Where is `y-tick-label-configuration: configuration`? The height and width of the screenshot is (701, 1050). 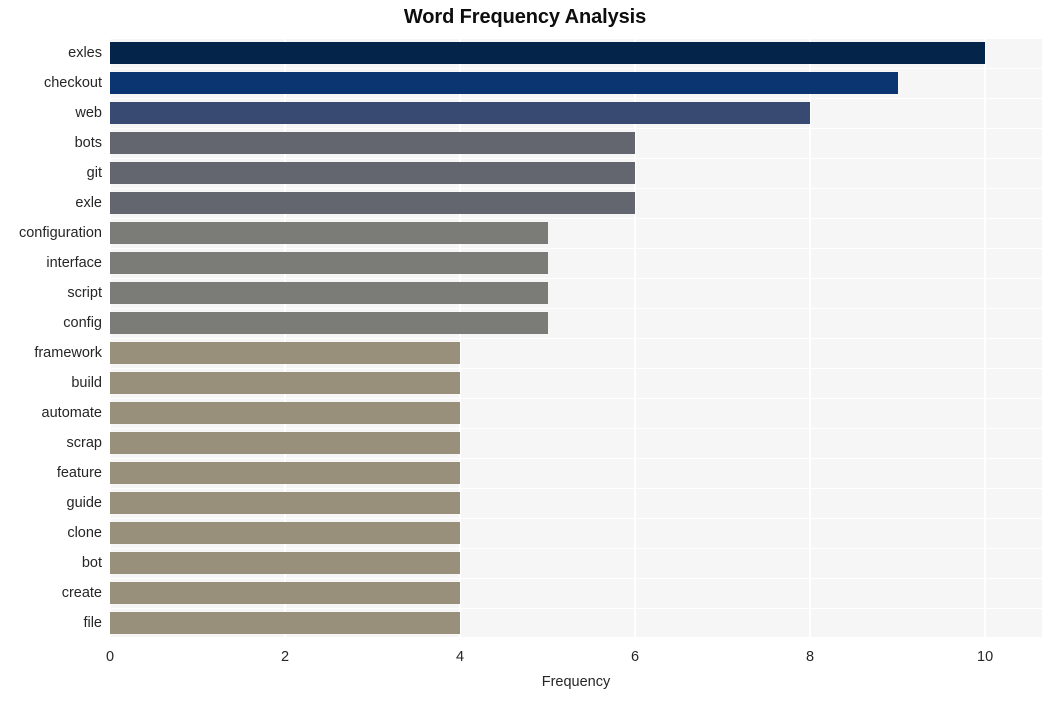
y-tick-label-configuration: configuration is located at coordinates (60, 233).